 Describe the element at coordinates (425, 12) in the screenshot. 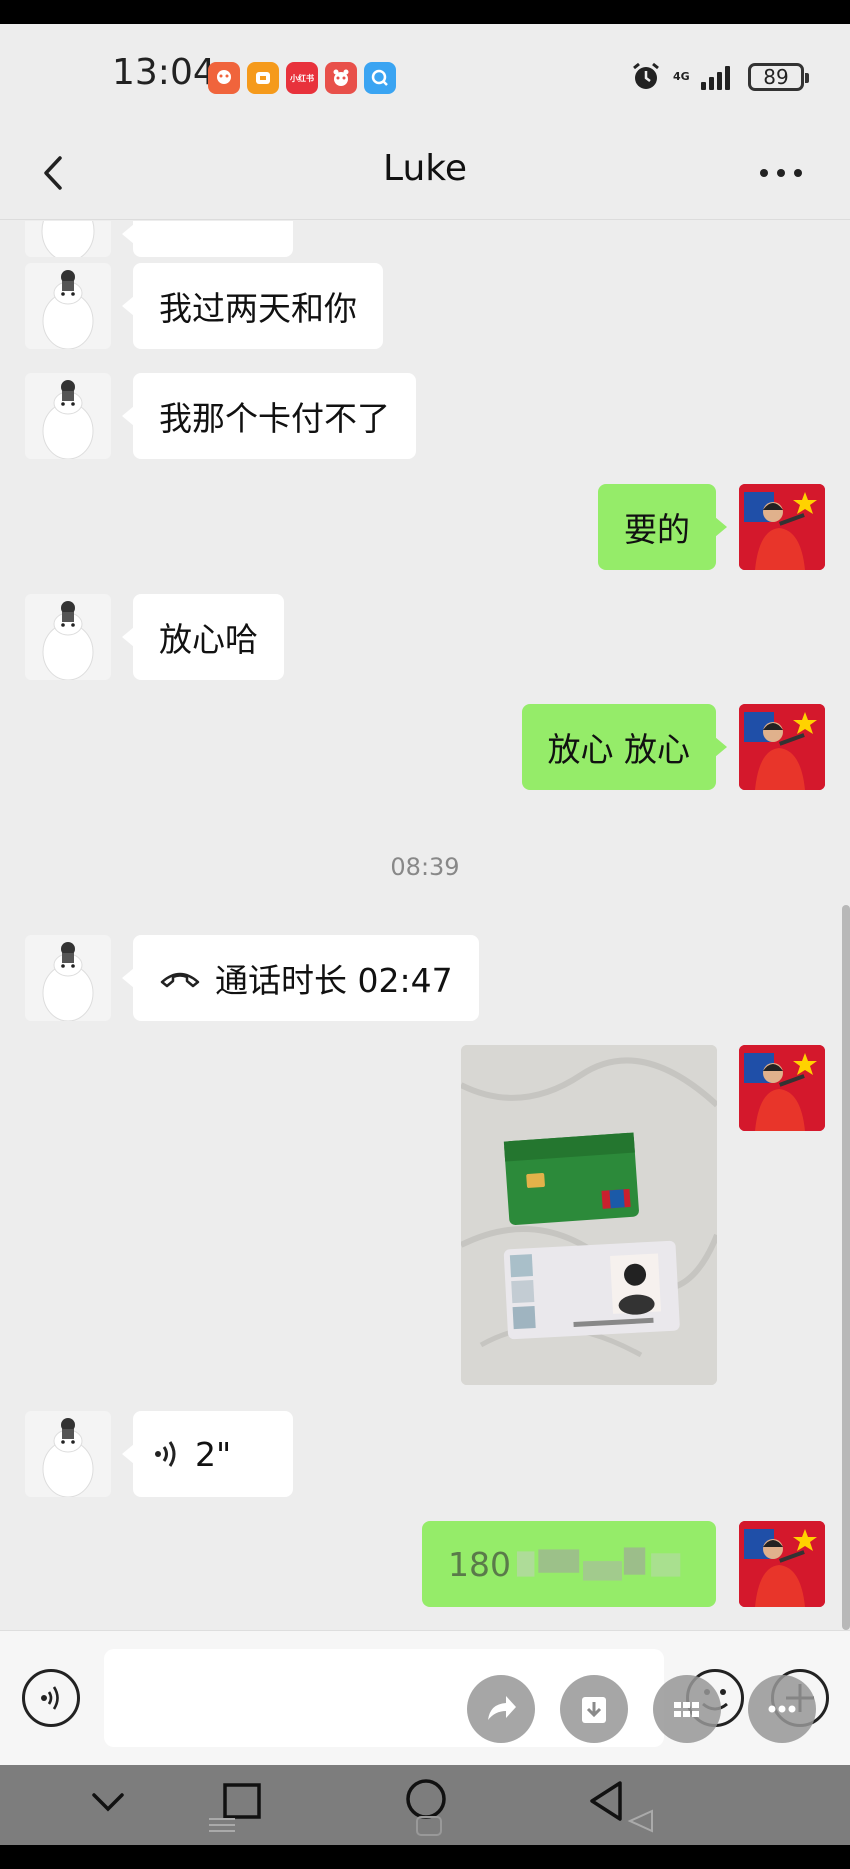

I see `top-edge` at that location.